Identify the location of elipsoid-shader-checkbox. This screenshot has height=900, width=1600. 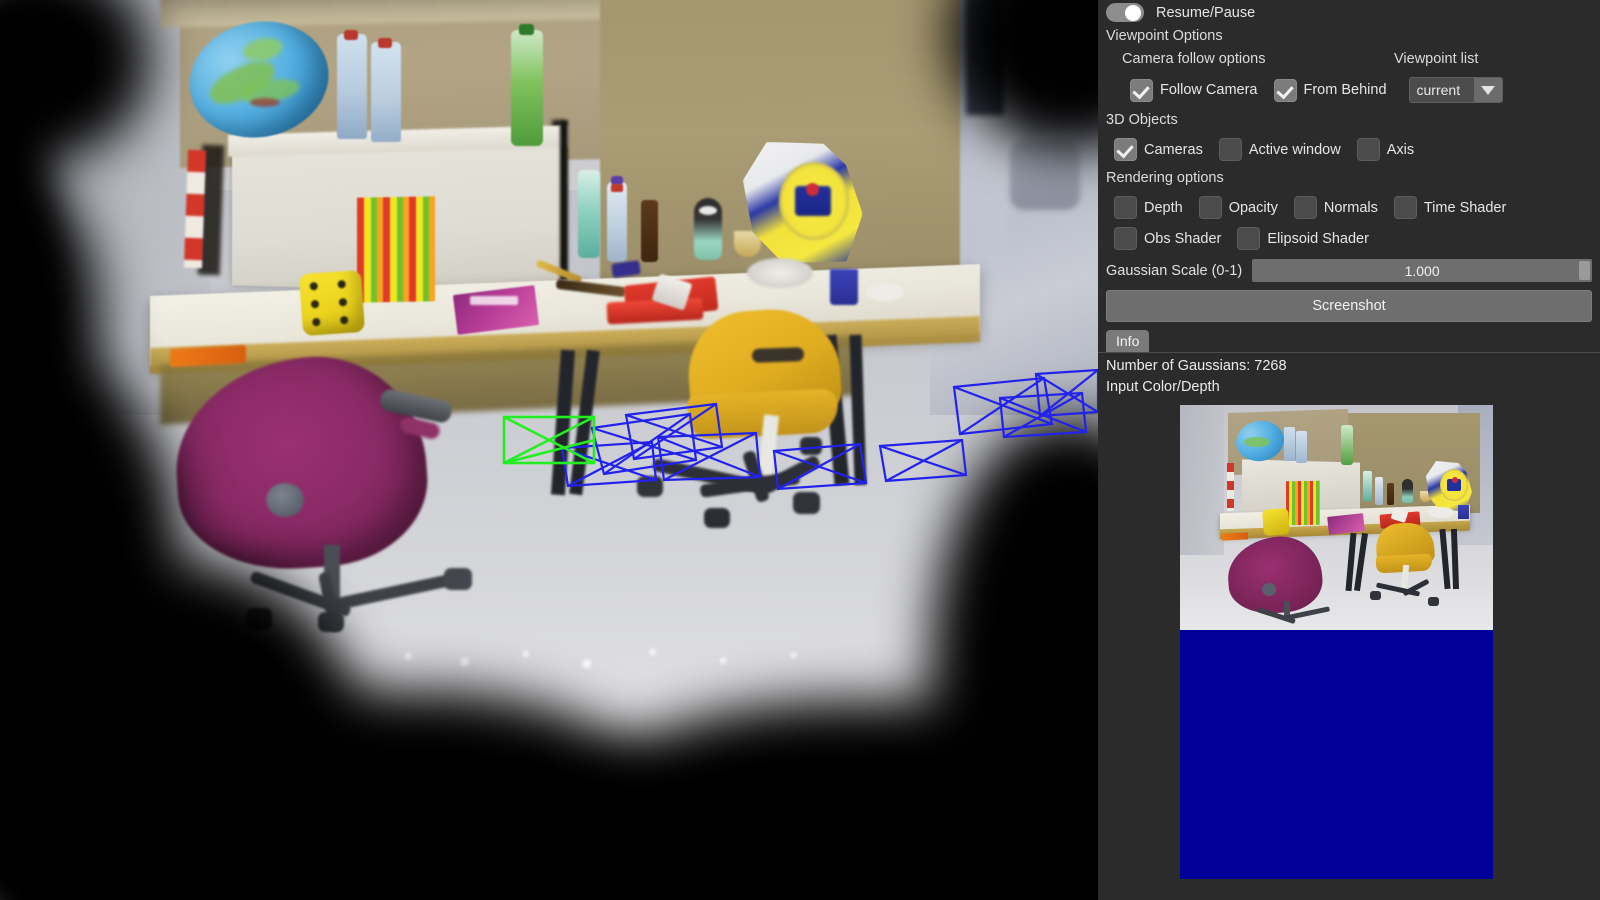
(1249, 238).